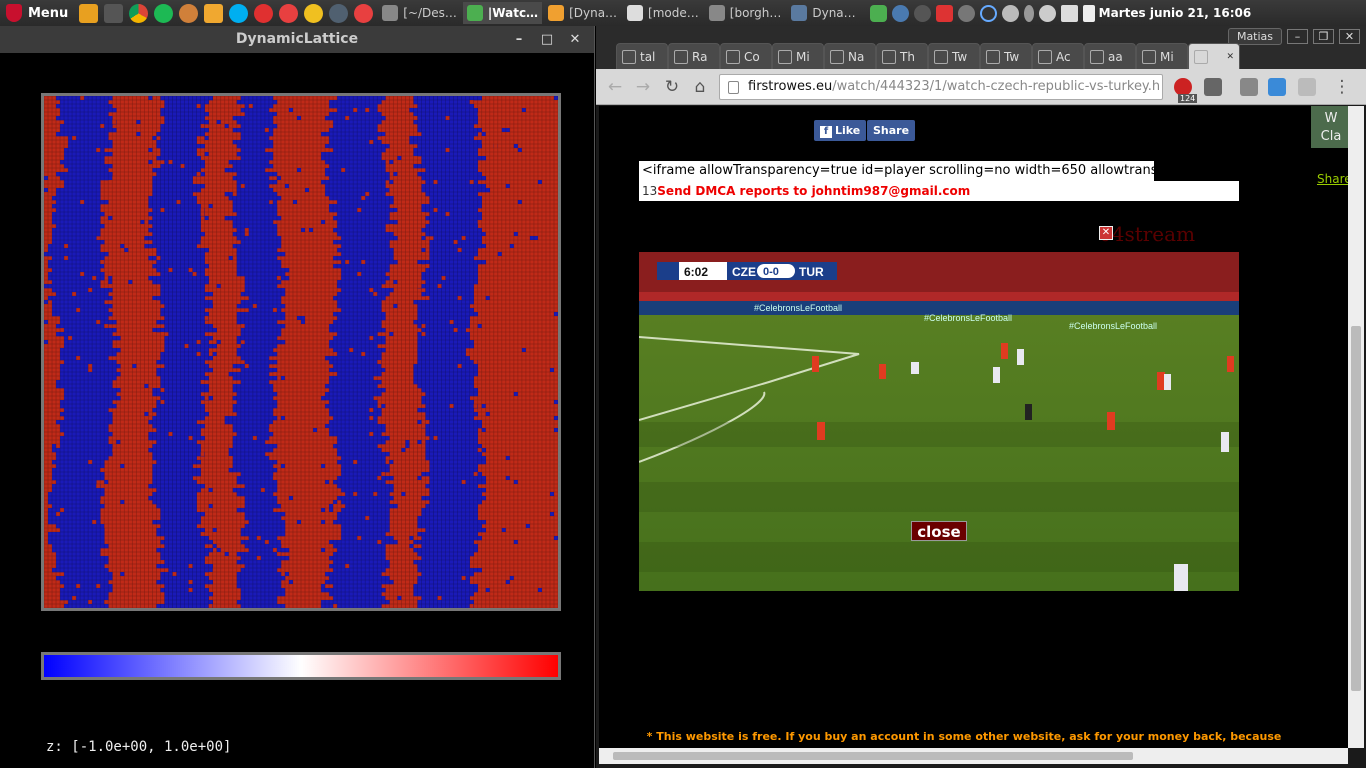  What do you see at coordinates (1332, 179) in the screenshot?
I see `share-link: Share` at bounding box center [1332, 179].